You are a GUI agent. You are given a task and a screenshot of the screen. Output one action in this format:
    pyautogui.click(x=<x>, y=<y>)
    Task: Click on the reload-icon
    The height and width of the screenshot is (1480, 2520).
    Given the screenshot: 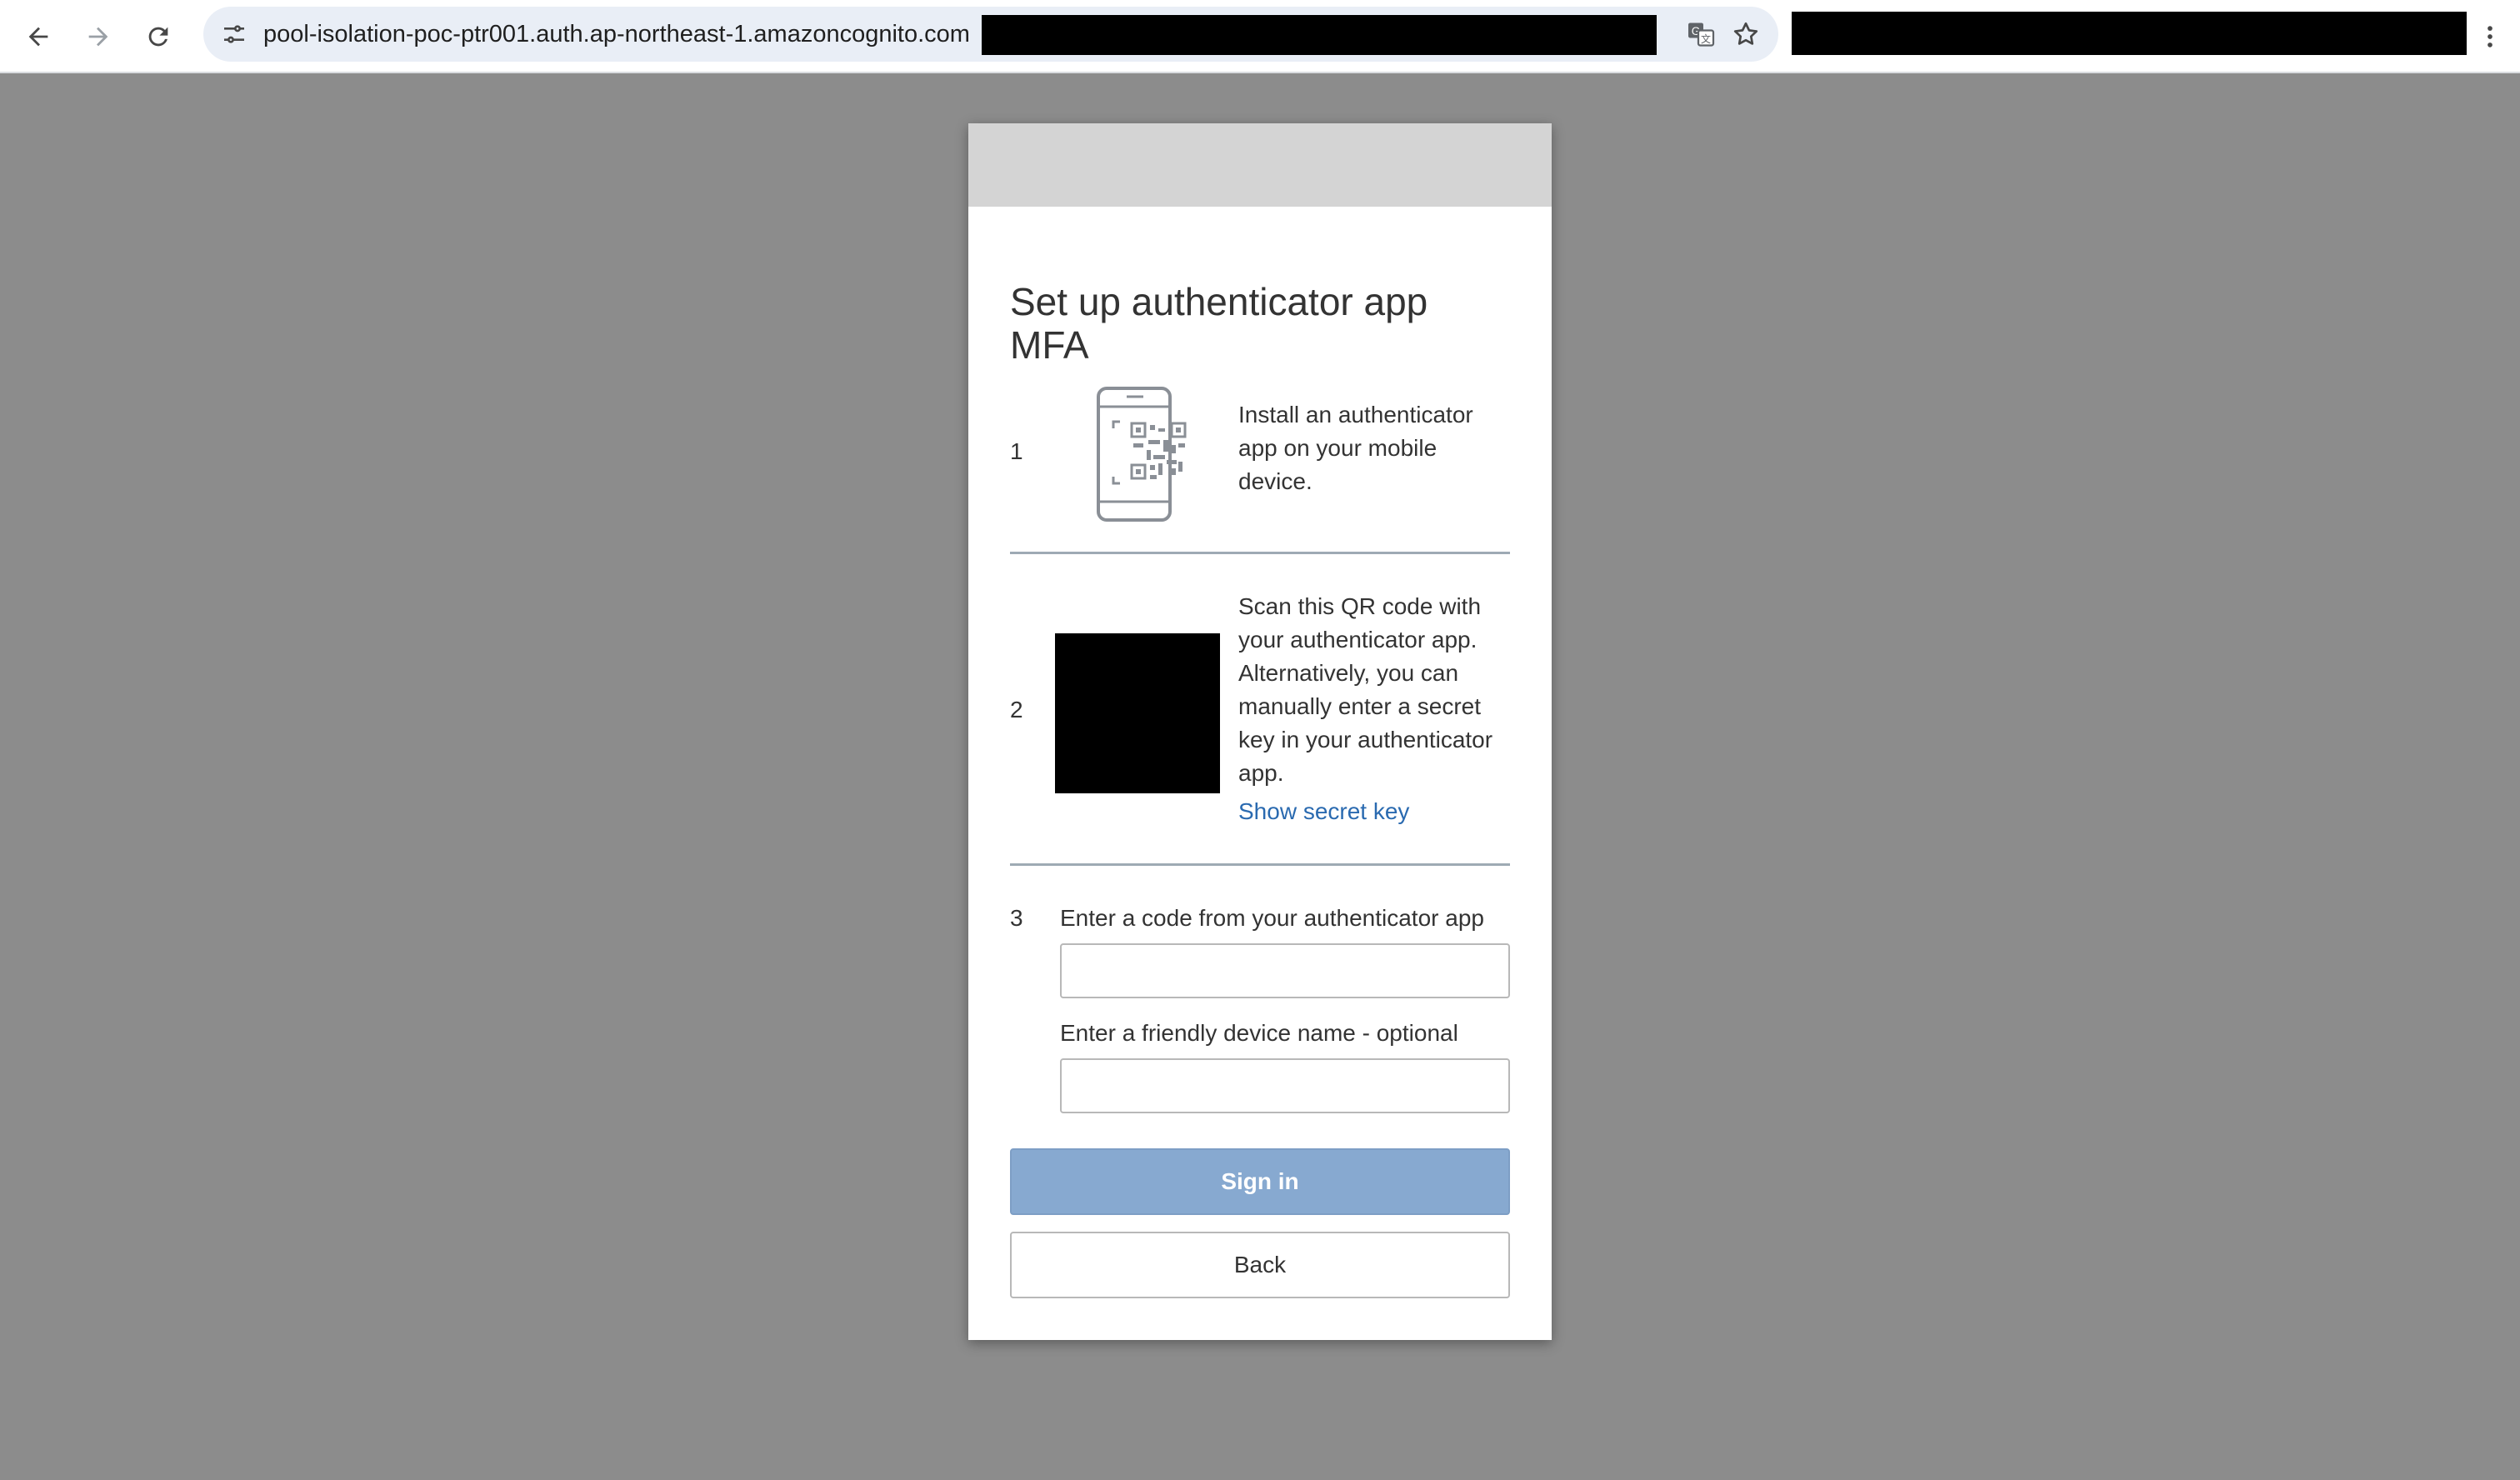 What is the action you would take?
    pyautogui.click(x=158, y=37)
    